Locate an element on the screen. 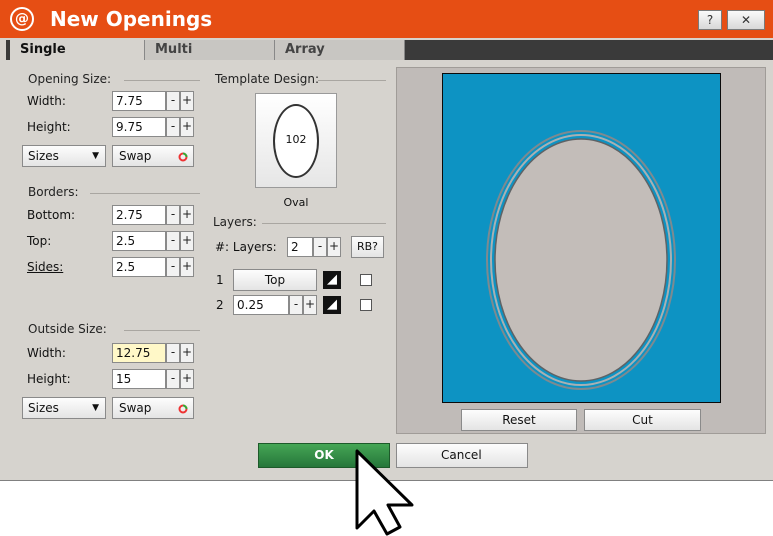 The width and height of the screenshot is (773, 536). outside-sizes-dropdown: Sizes ▼ is located at coordinates (64, 408).